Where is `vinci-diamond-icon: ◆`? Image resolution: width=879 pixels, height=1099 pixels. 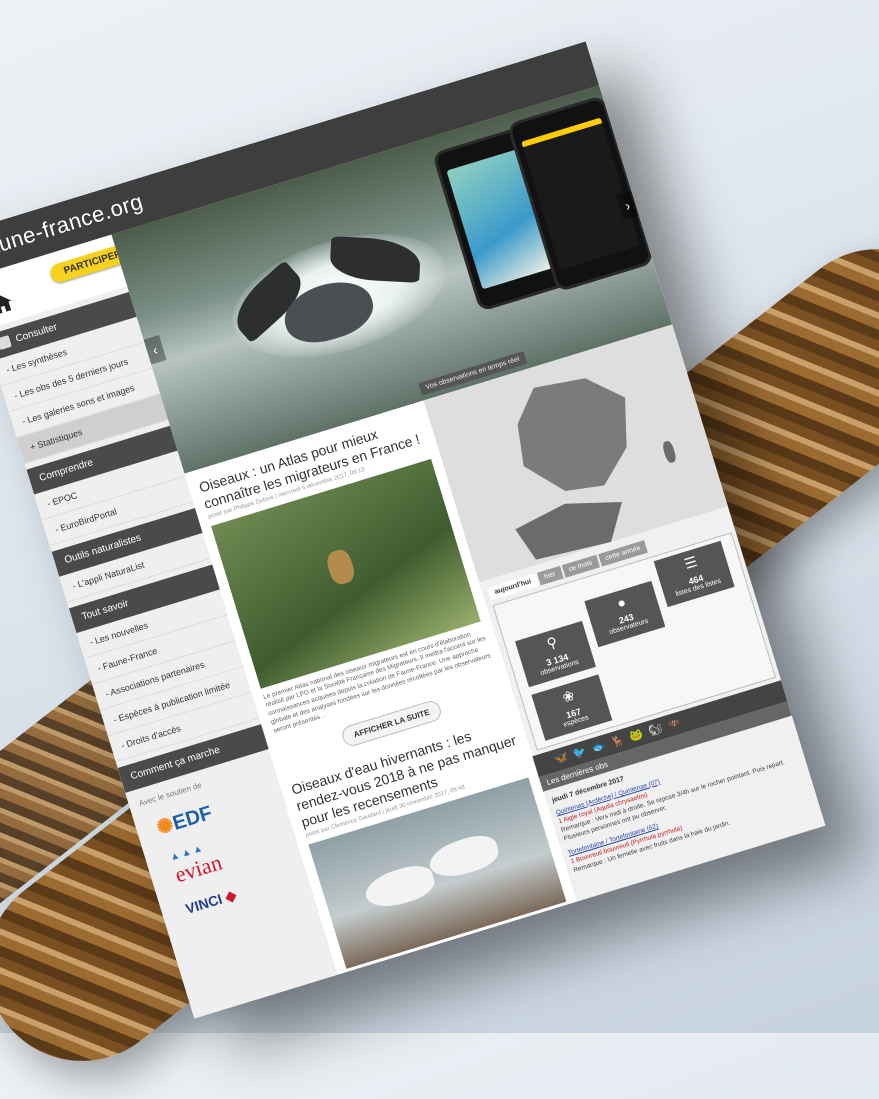 vinci-diamond-icon: ◆ is located at coordinates (231, 895).